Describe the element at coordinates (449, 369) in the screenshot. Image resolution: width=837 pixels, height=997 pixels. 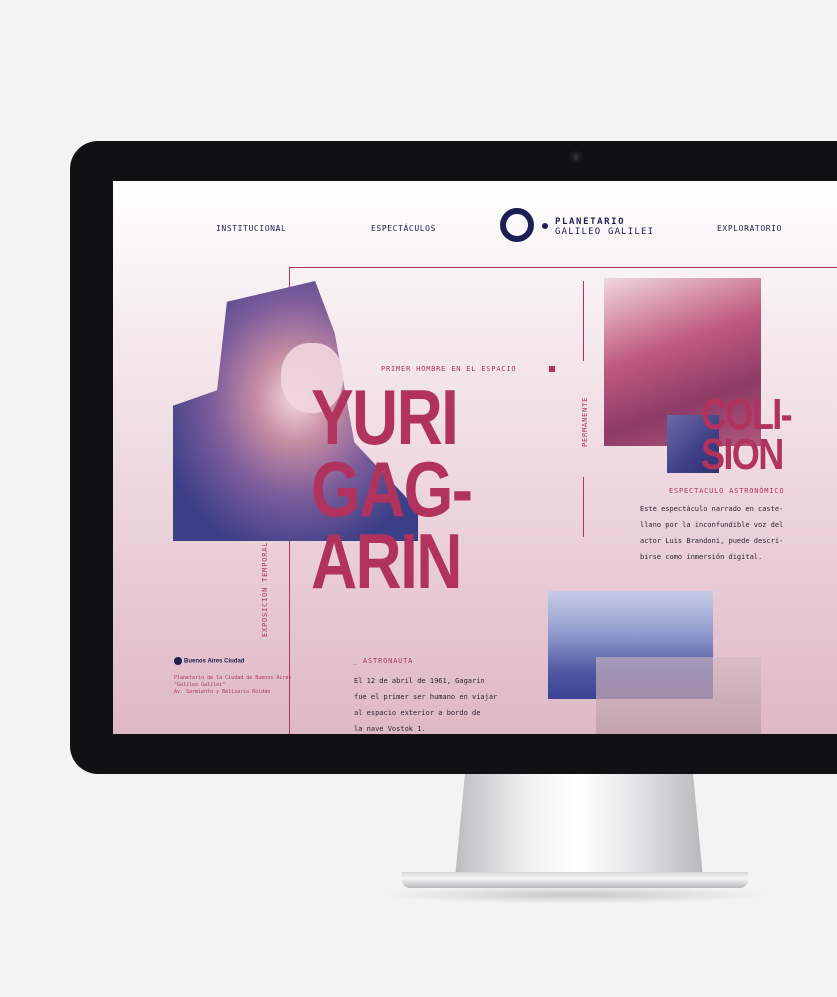
I see `feature-kicker: PRIMER HOMBRE EN EL ESPACIO` at that location.